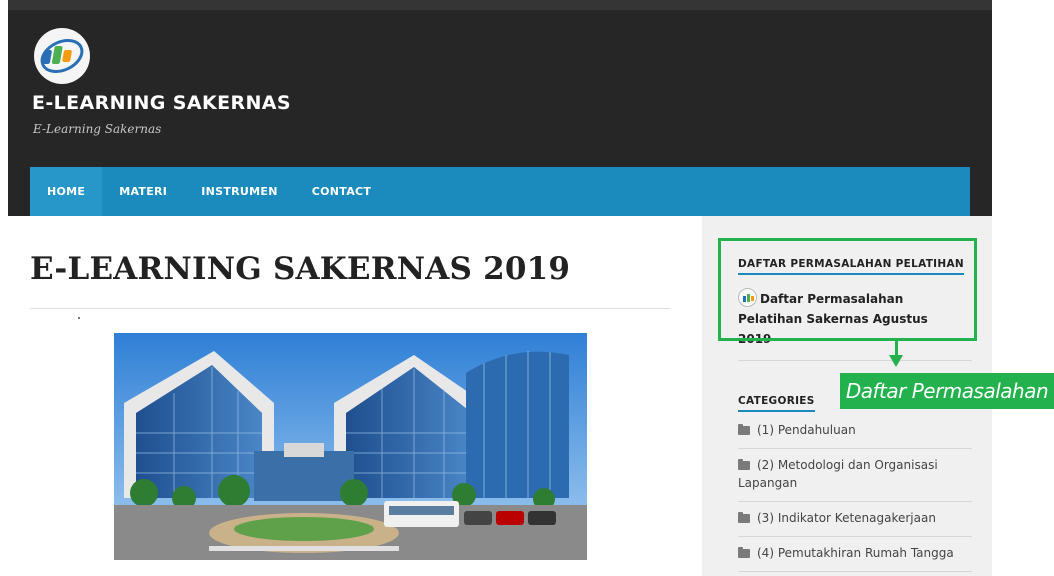 Image resolution: width=1054 pixels, height=576 pixels. I want to click on categories-title: CATEGORIES, so click(776, 403).